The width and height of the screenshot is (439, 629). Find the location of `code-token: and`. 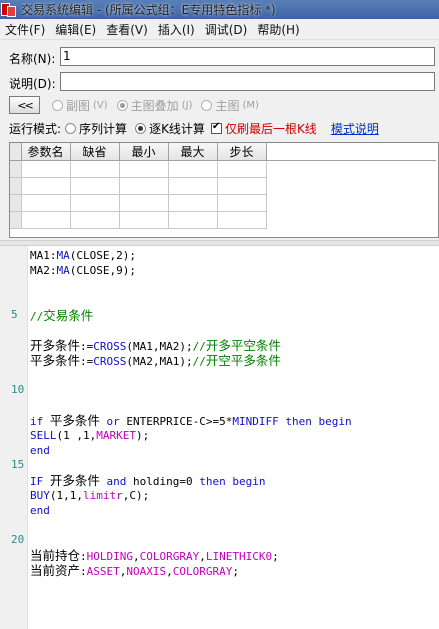

code-token: and is located at coordinates (120, 481).